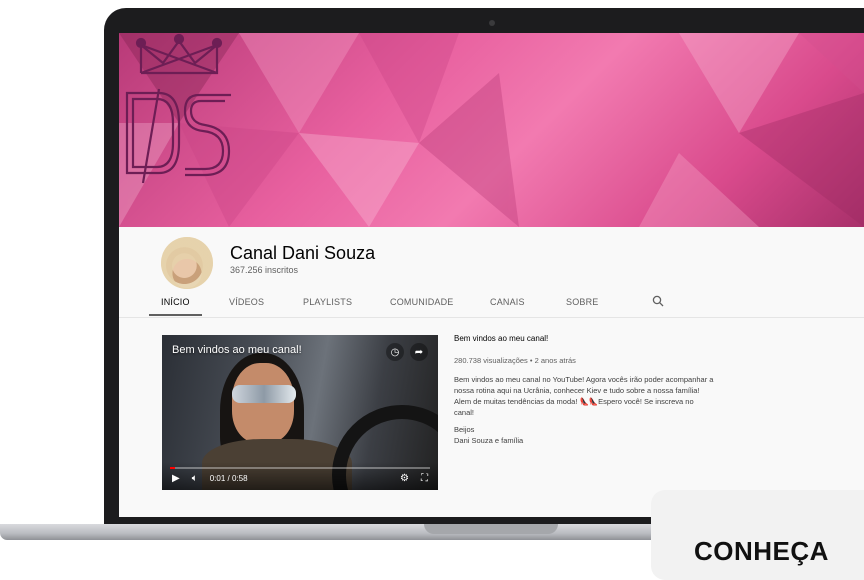 This screenshot has height=580, width=864. Describe the element at coordinates (264, 394) in the screenshot. I see `video-person-glasses` at that location.